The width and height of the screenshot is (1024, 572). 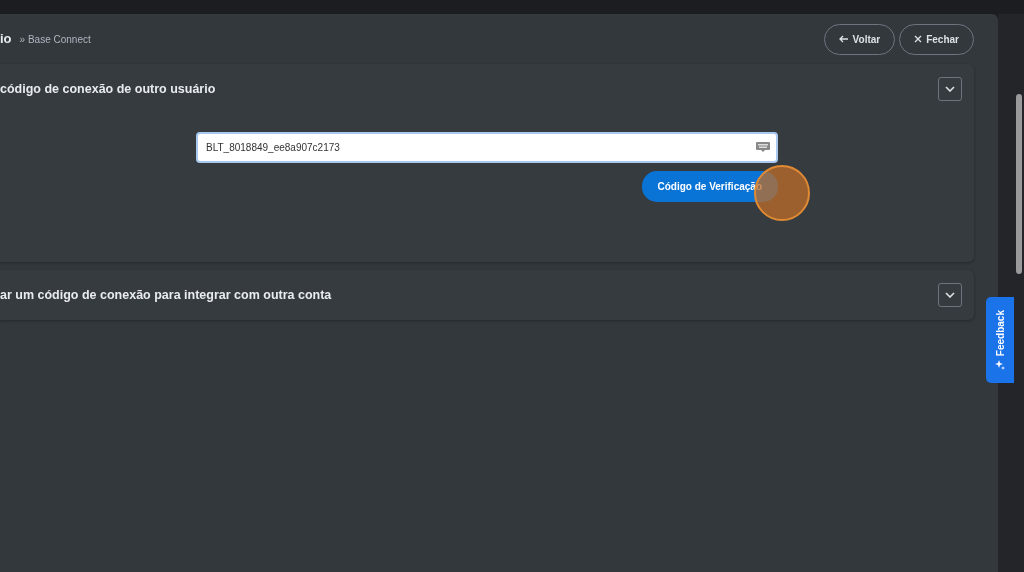 I want to click on sparkle-icon, so click(x=1000, y=365).